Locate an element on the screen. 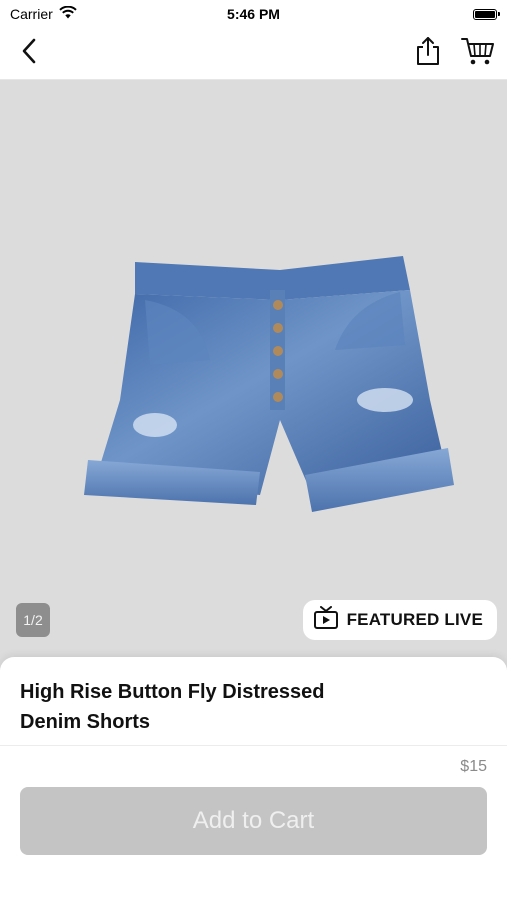 This screenshot has height=900, width=507. status-left: Carrier is located at coordinates (43, 13).